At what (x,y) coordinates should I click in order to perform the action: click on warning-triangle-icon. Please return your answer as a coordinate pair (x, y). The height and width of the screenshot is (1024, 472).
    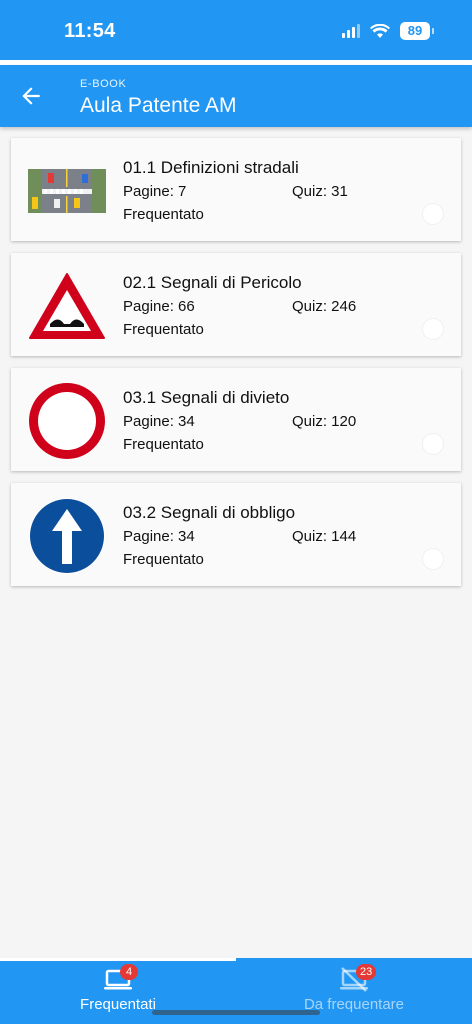
    Looking at the image, I should click on (67, 306).